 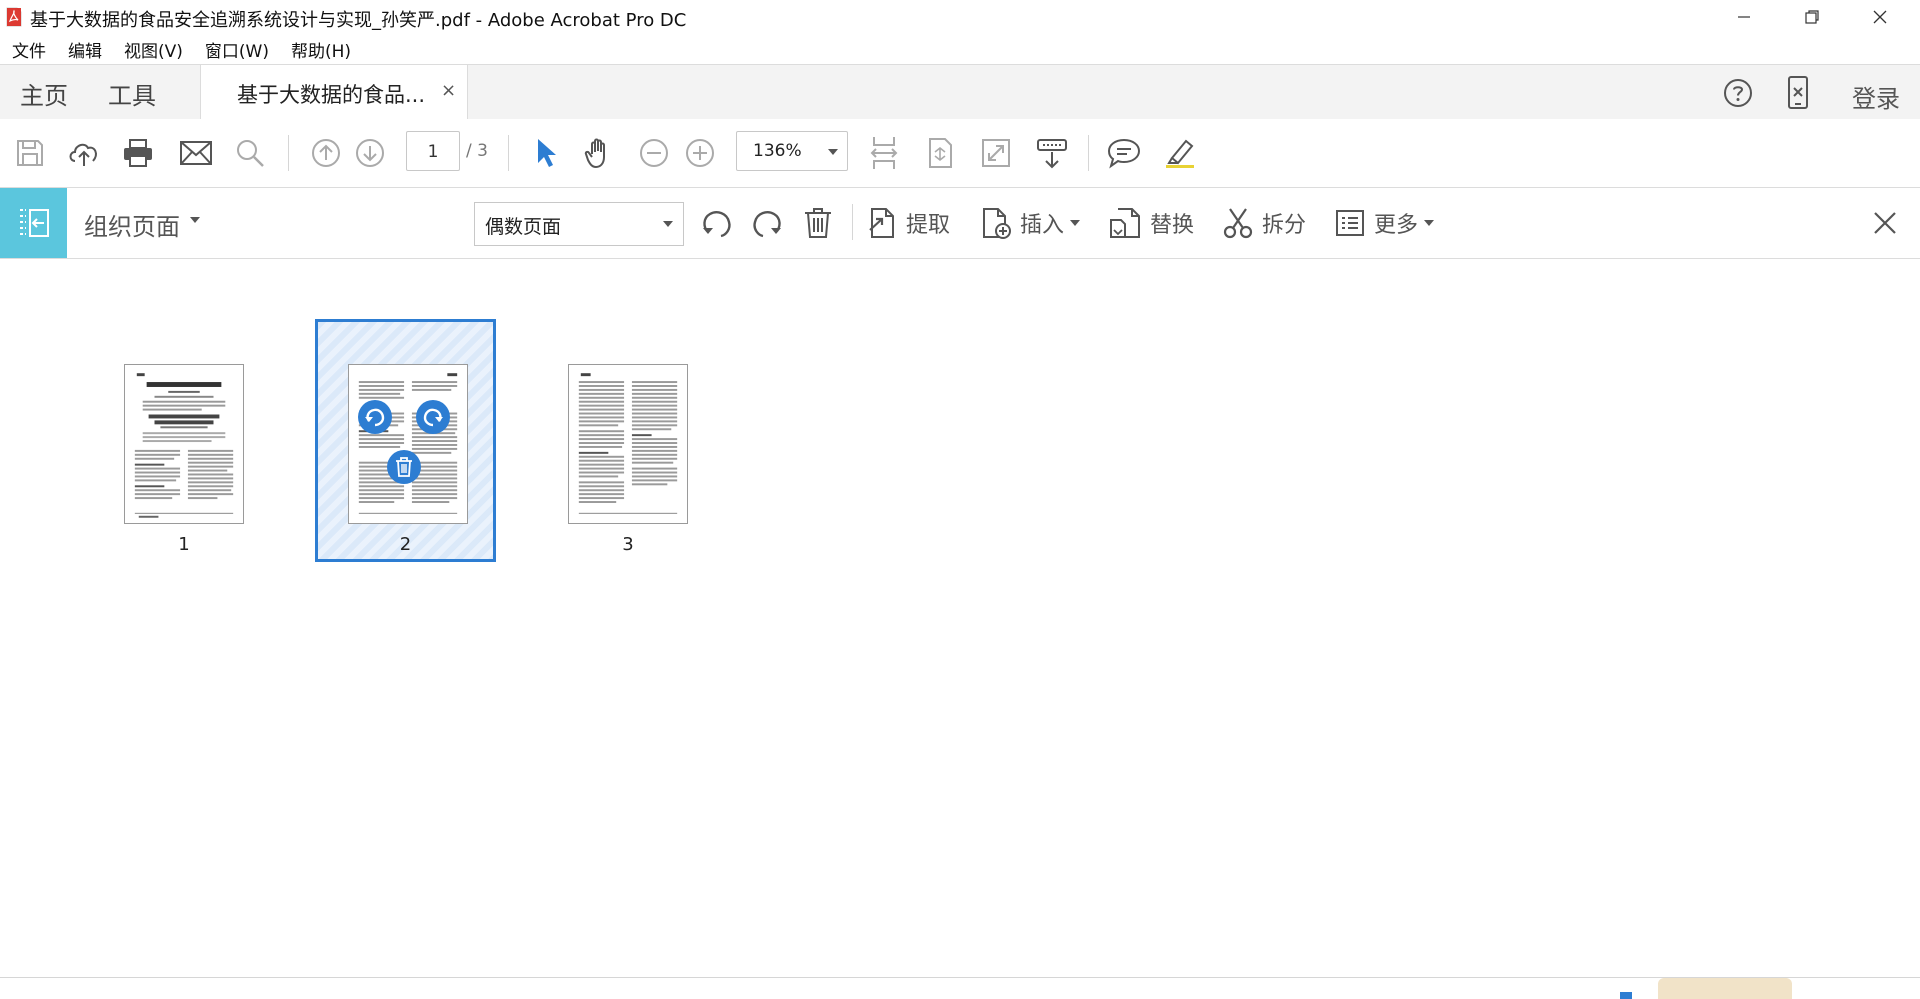 I want to click on rotate-counterclockwise-icon, so click(x=375, y=417).